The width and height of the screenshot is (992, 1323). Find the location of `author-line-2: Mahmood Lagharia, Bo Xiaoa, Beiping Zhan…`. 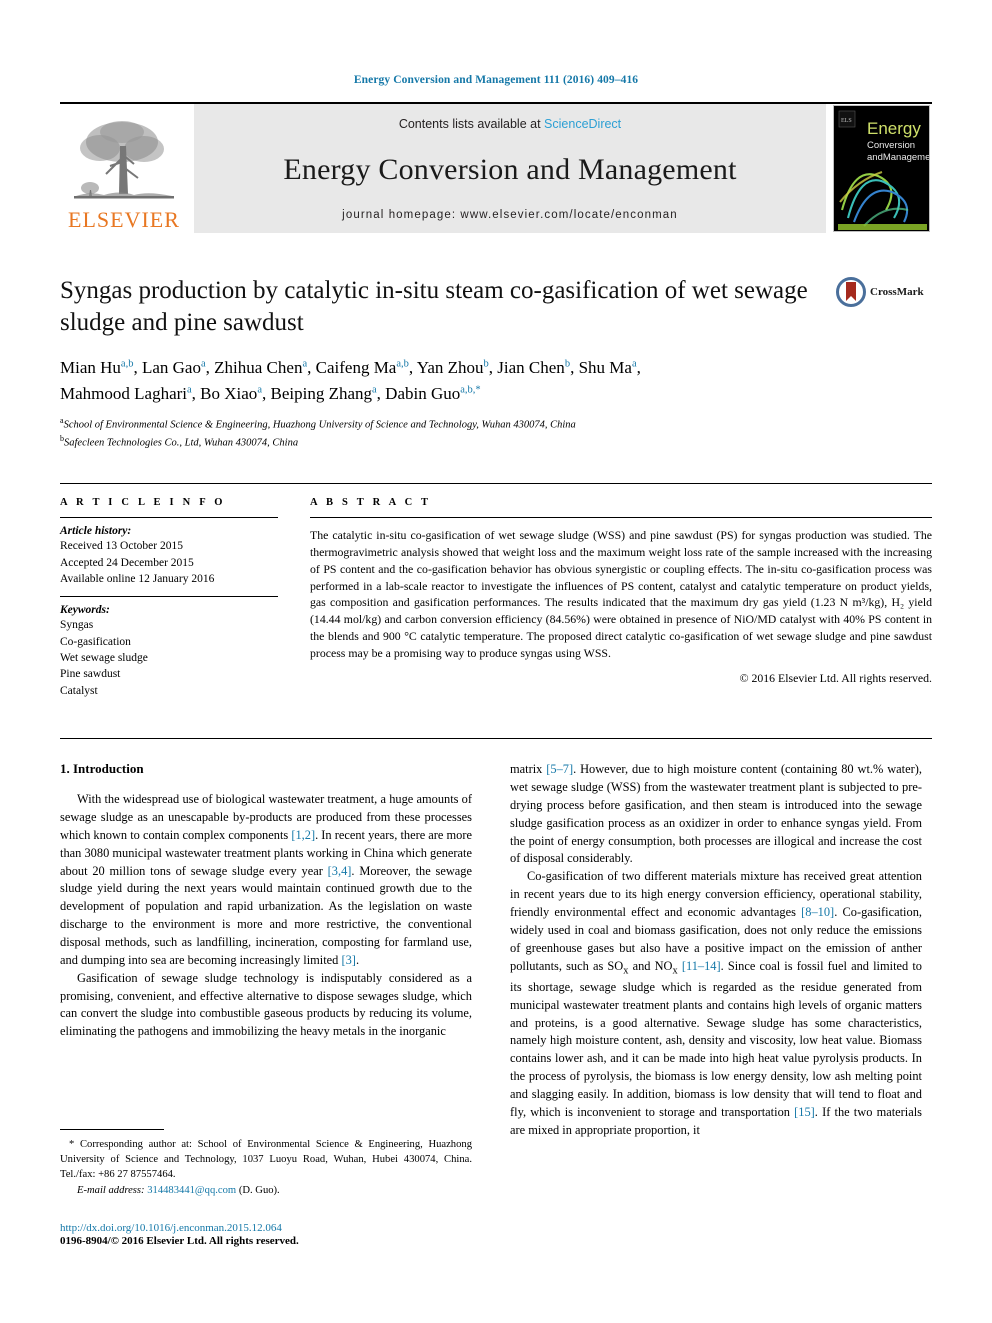

author-line-2: Mahmood Lagharia, Bo Xiaoa, Beiping Zhan… is located at coordinates (270, 393).